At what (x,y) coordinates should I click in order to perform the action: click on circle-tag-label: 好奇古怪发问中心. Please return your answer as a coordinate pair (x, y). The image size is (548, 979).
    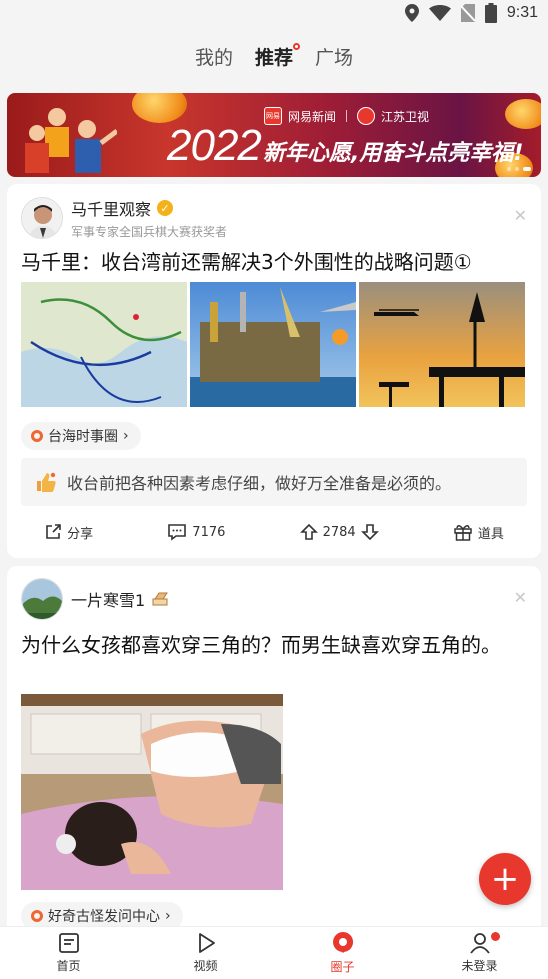
    Looking at the image, I should click on (104, 917).